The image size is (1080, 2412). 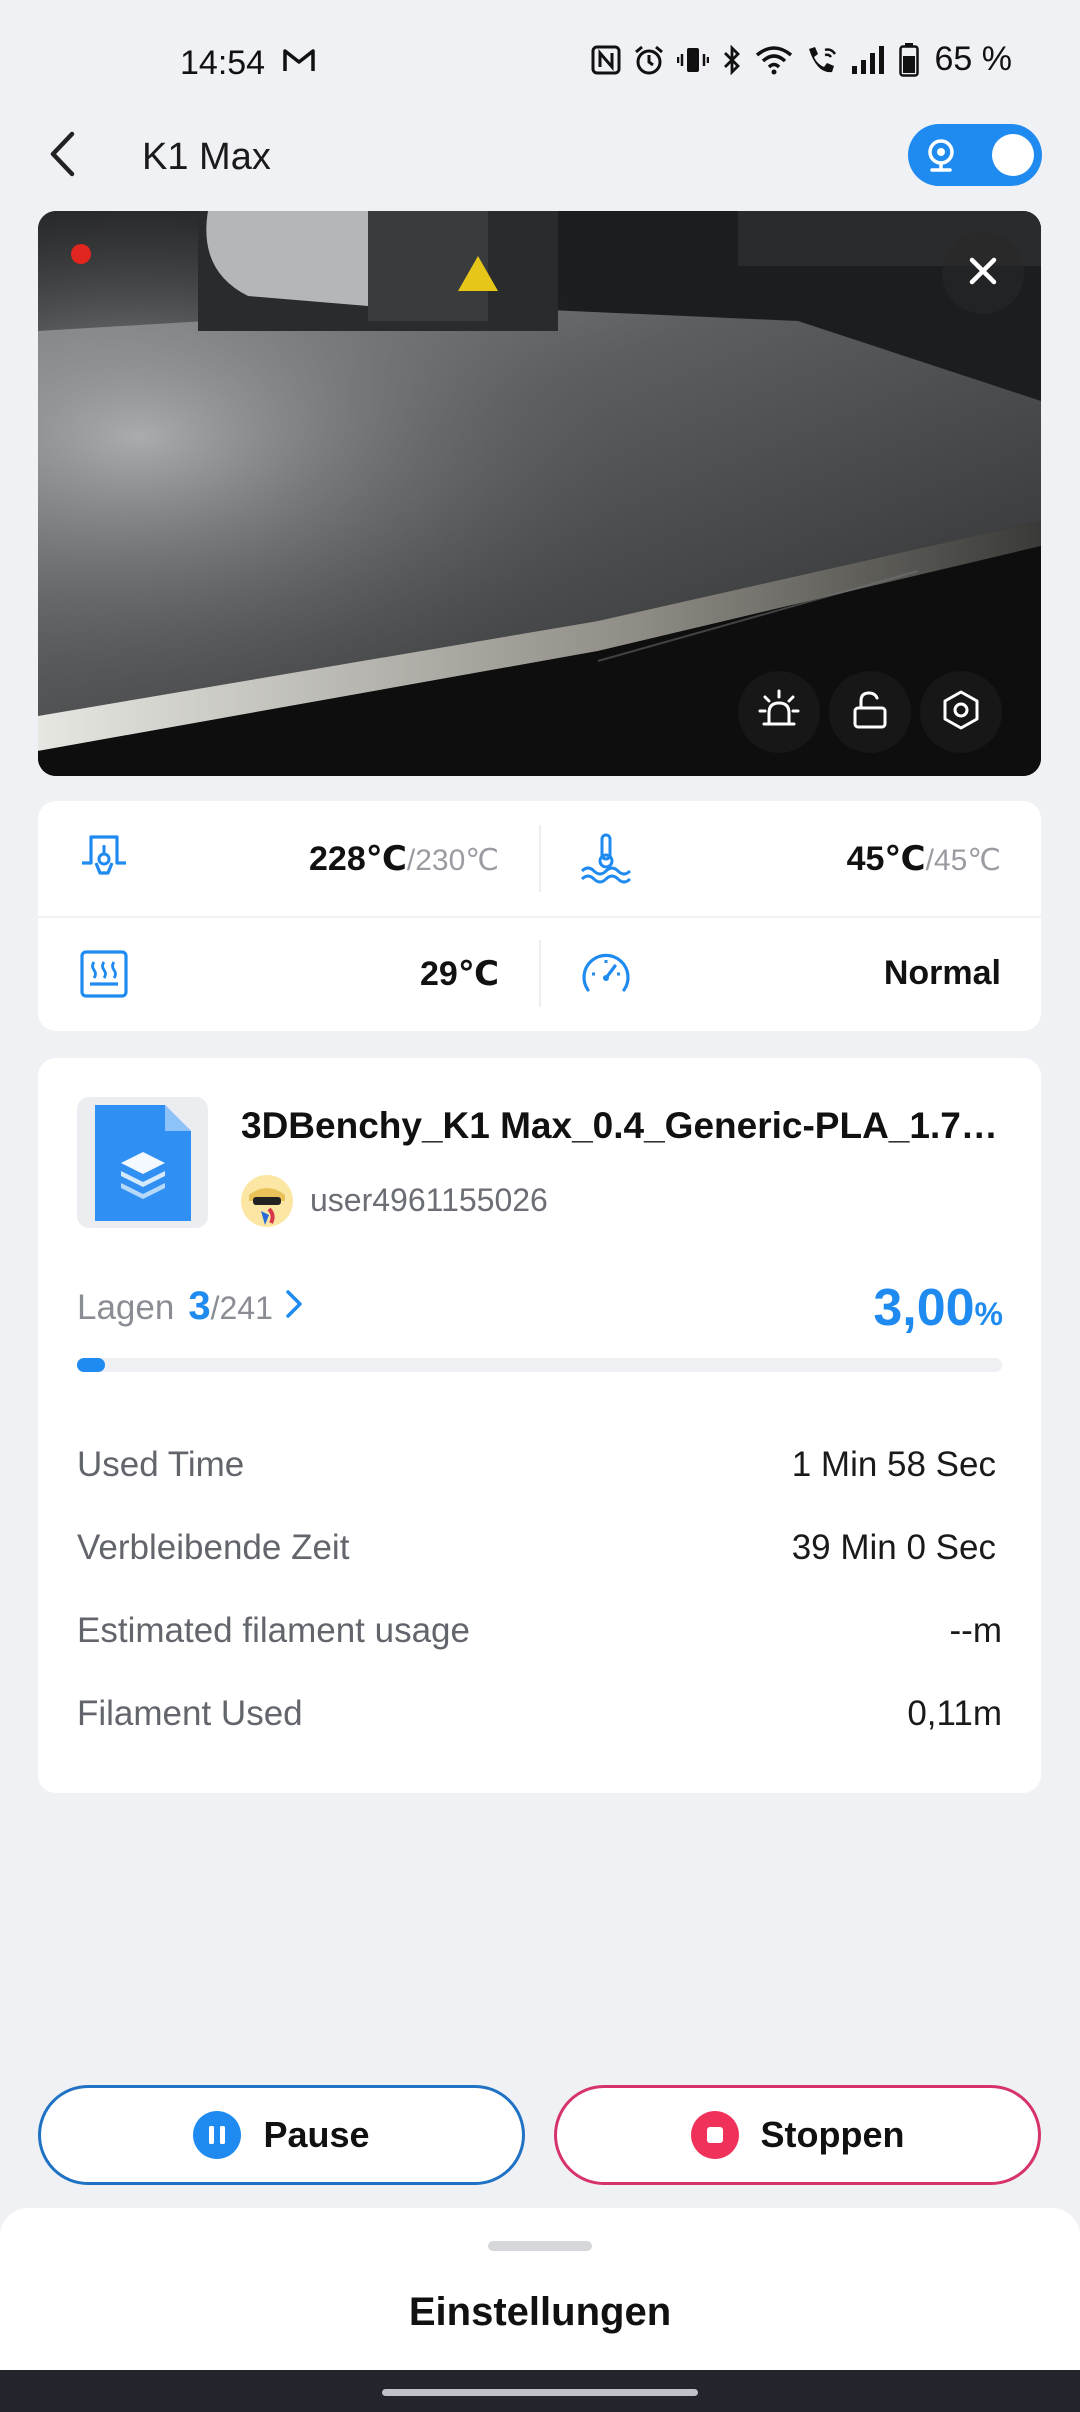 I want to click on temperature-card: 228℃/230℃ 45℃/45℃ 29℃ Normal, so click(x=539, y=916).